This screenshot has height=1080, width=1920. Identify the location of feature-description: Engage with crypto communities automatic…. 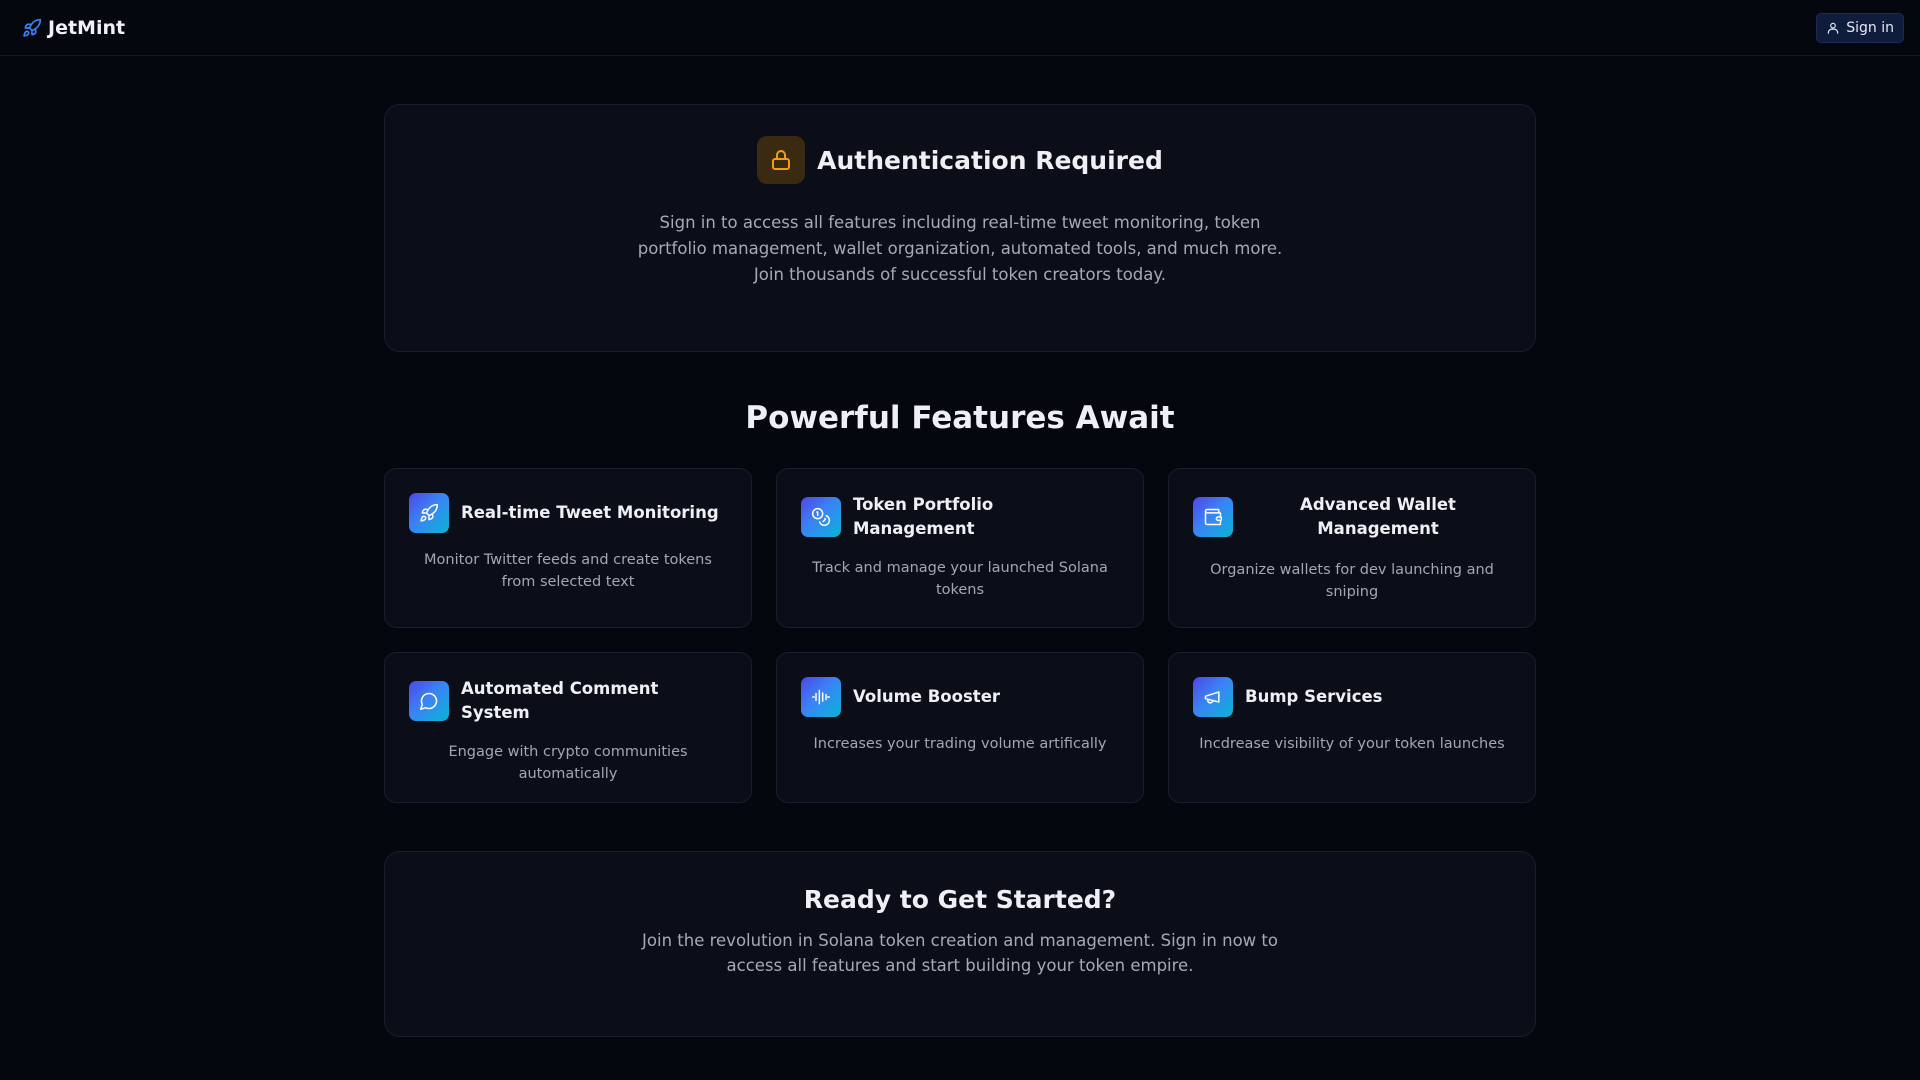
(568, 763).